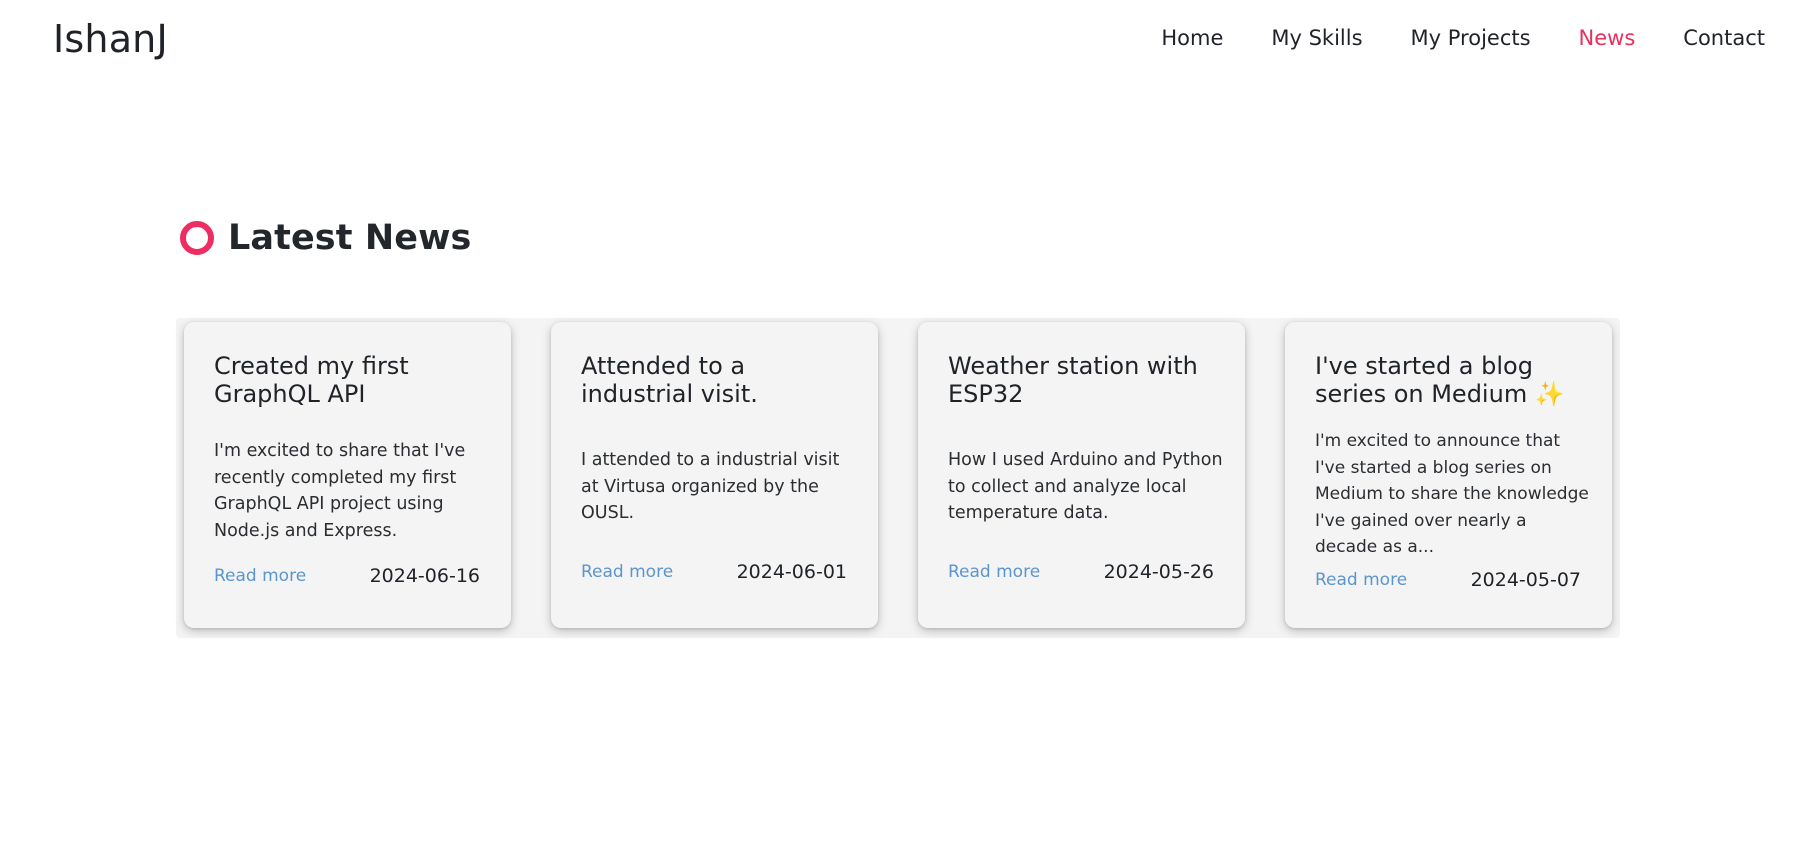 Image resolution: width=1820 pixels, height=848 pixels. Describe the element at coordinates (1073, 380) in the screenshot. I see `news-card-title: Weather station with ESP32` at that location.